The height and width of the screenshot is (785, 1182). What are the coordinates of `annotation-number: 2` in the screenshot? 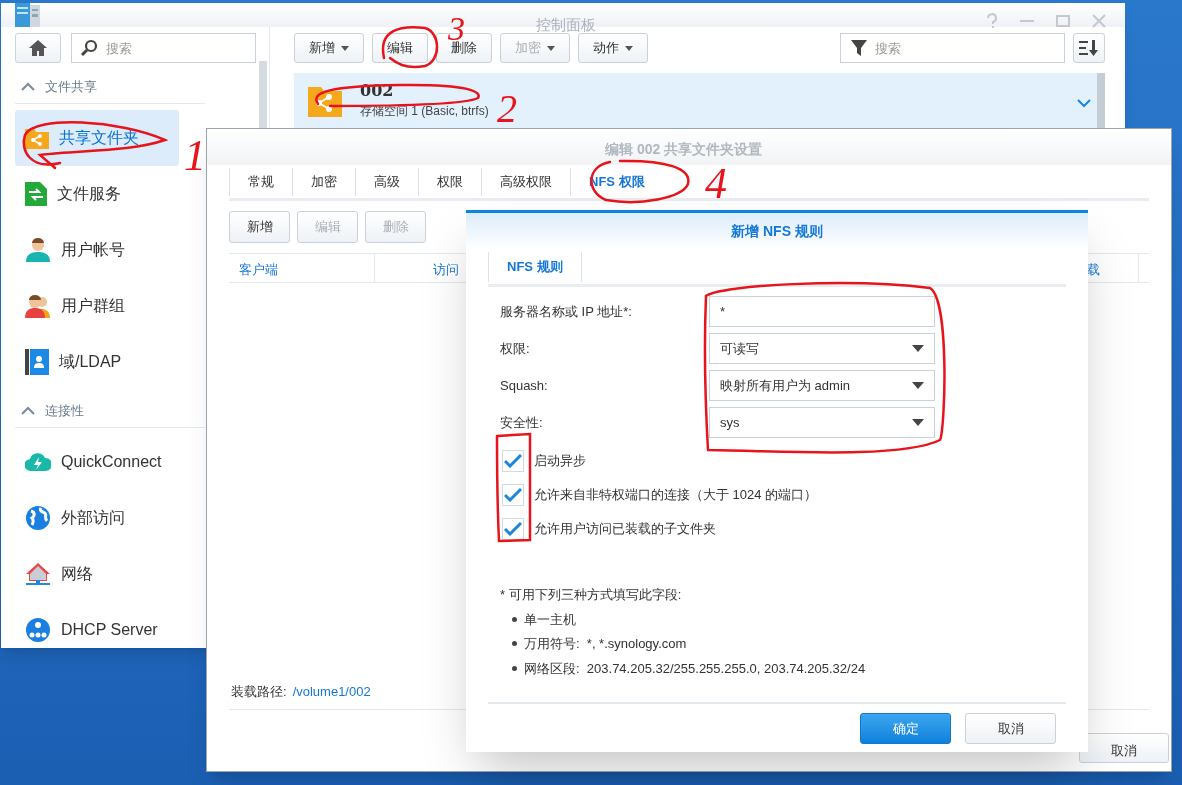 It's located at (507, 108).